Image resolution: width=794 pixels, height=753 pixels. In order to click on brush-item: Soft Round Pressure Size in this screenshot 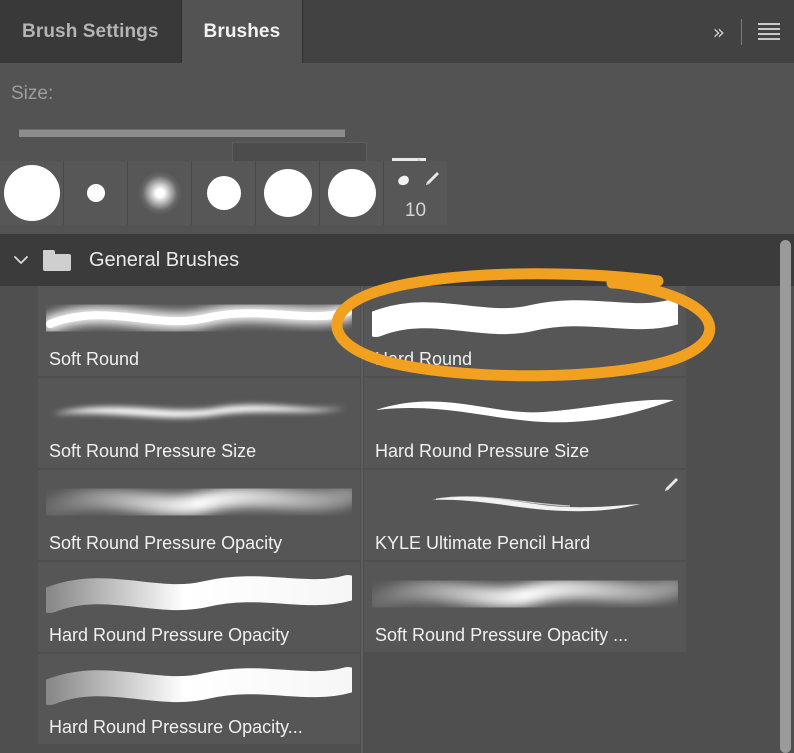, I will do `click(199, 423)`.